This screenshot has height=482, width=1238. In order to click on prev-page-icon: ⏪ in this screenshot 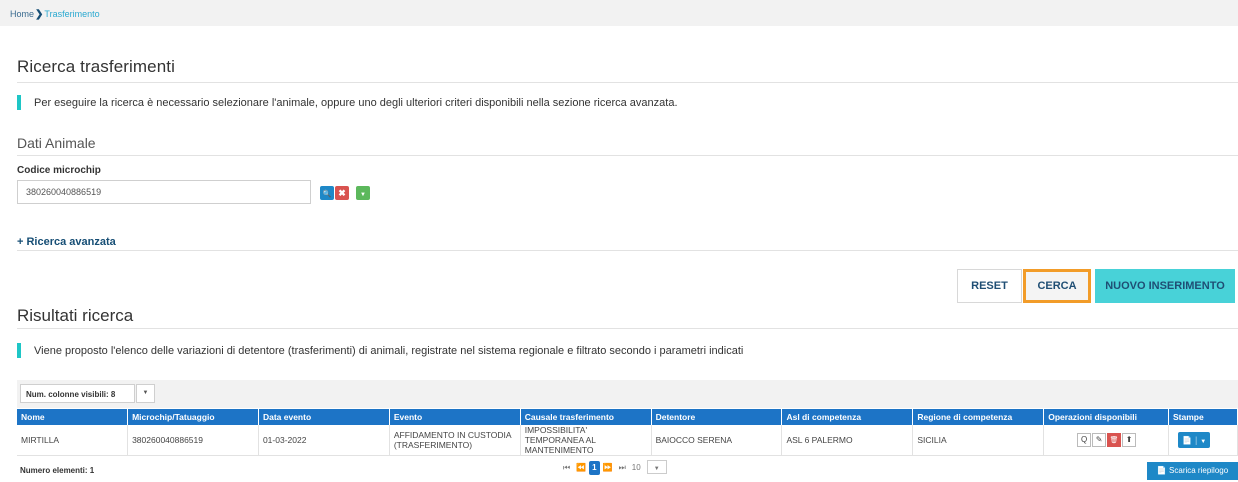, I will do `click(581, 468)`.